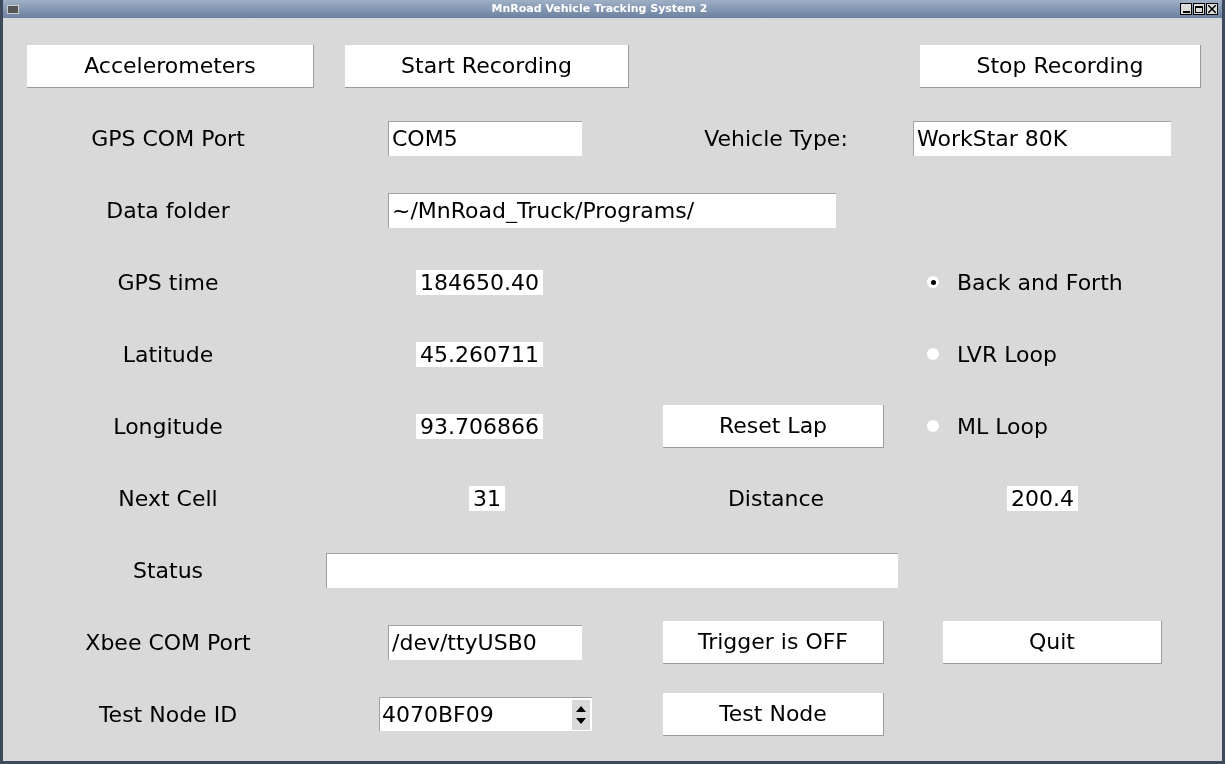 Image resolution: width=1225 pixels, height=764 pixels. What do you see at coordinates (1042, 138) in the screenshot?
I see `vehicle-type-field: WorkStar 80K` at bounding box center [1042, 138].